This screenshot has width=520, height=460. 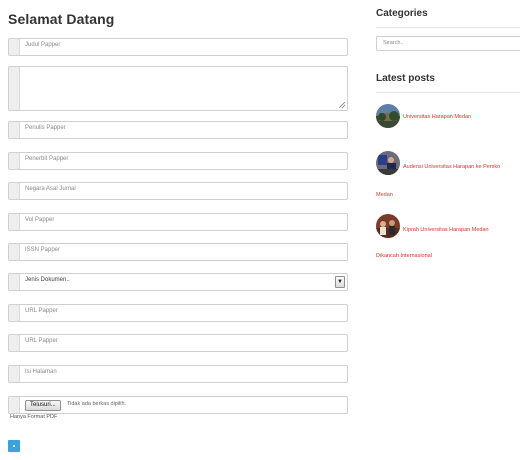 What do you see at coordinates (178, 343) in the screenshot?
I see `url-papper-input-2: URL Papper` at bounding box center [178, 343].